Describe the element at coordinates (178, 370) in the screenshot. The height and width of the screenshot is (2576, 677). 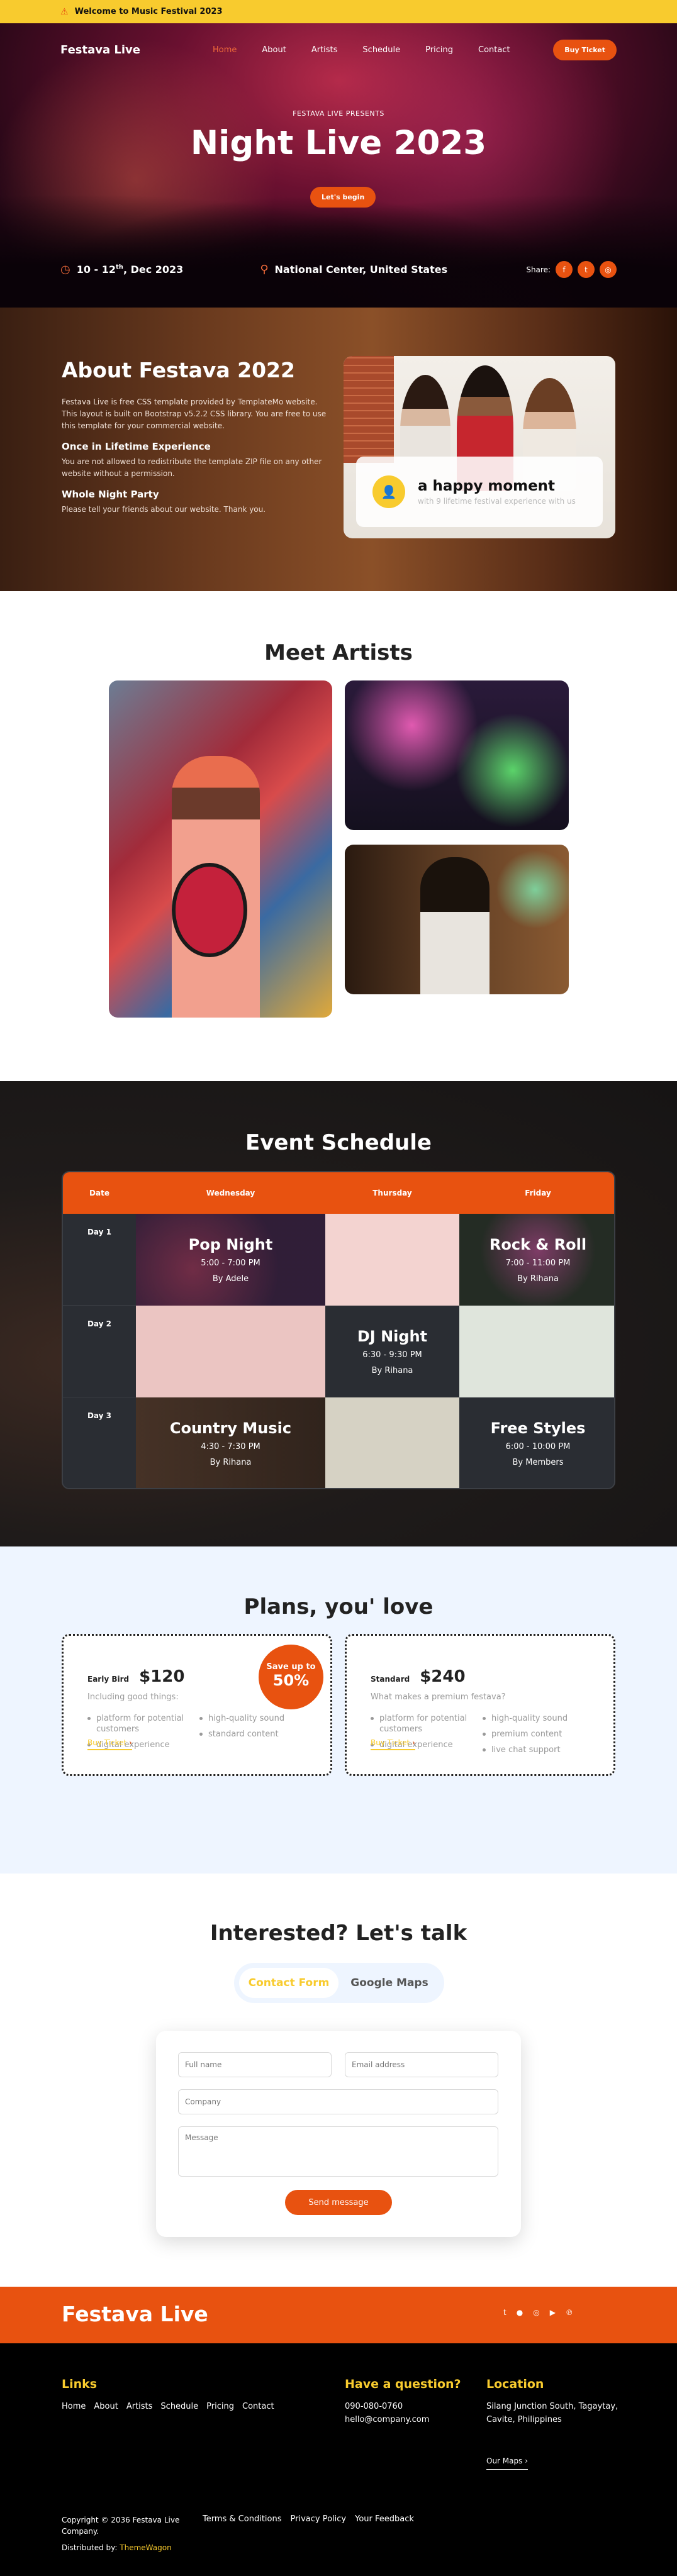
I see `about-title: About Festava 2022` at that location.